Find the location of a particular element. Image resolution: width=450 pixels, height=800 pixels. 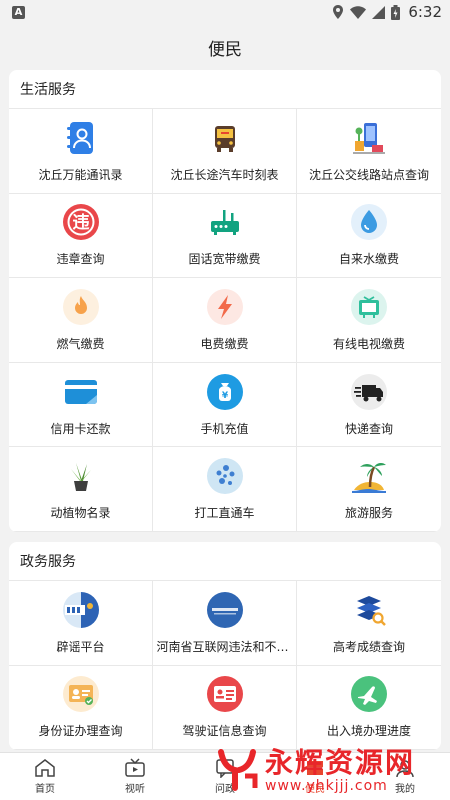

service-label: 旅游服务 is located at coordinates (368, 513).